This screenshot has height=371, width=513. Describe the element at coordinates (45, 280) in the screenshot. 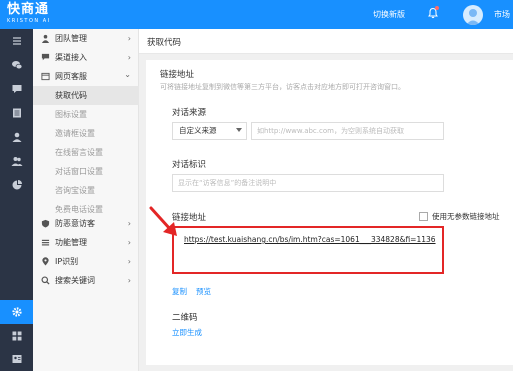

I see `search-icon` at that location.